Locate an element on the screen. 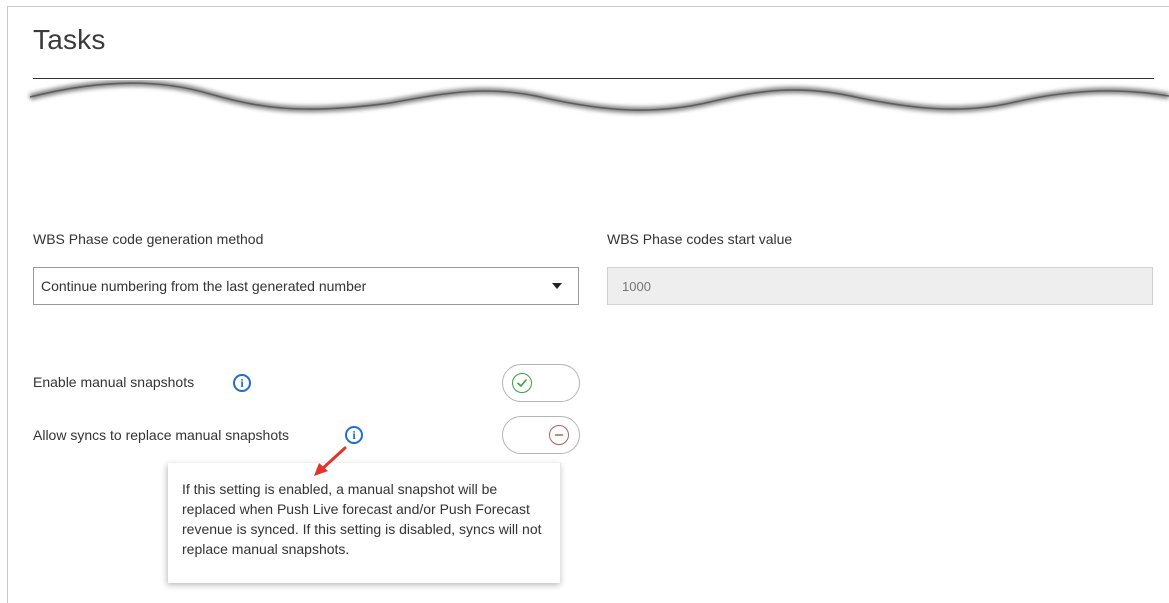 This screenshot has height=603, width=1169. manual-snapshots-toggle is located at coordinates (541, 383).